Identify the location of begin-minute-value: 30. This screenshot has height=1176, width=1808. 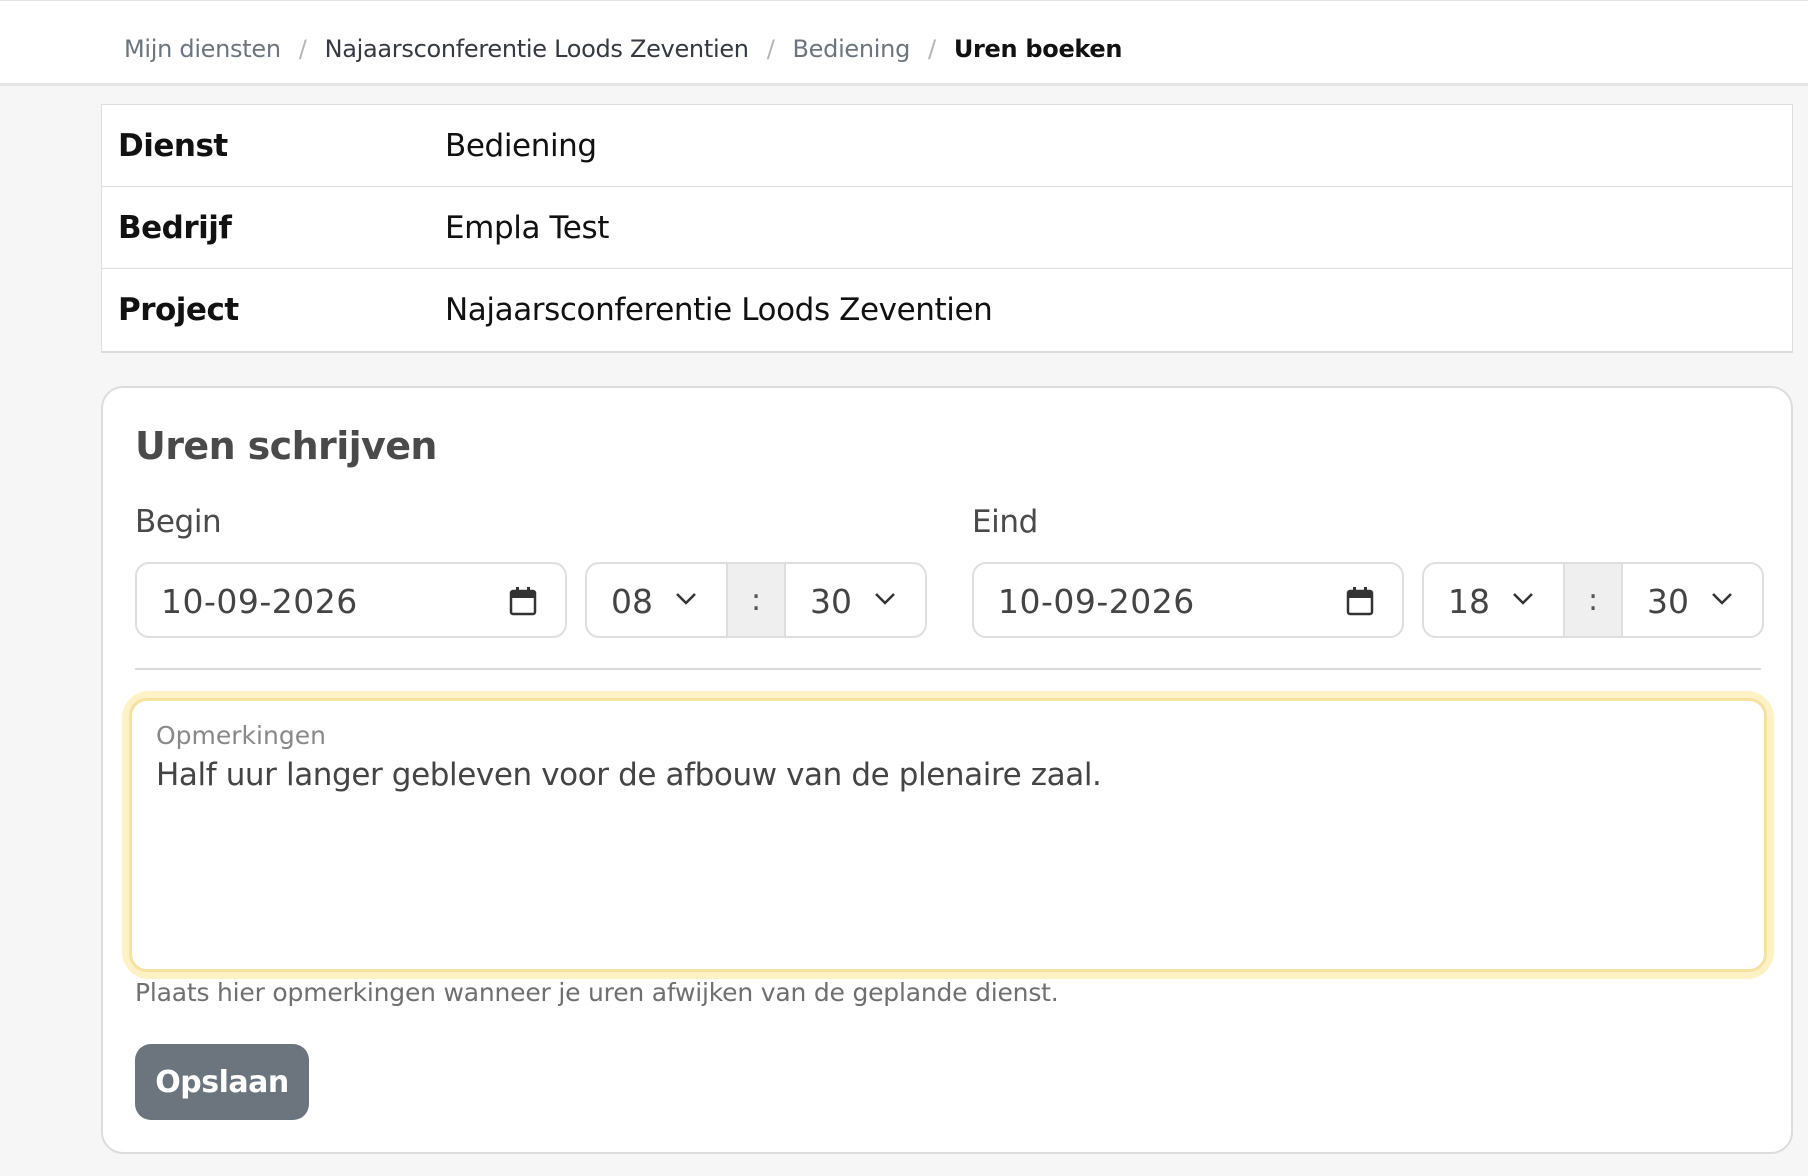
(831, 601).